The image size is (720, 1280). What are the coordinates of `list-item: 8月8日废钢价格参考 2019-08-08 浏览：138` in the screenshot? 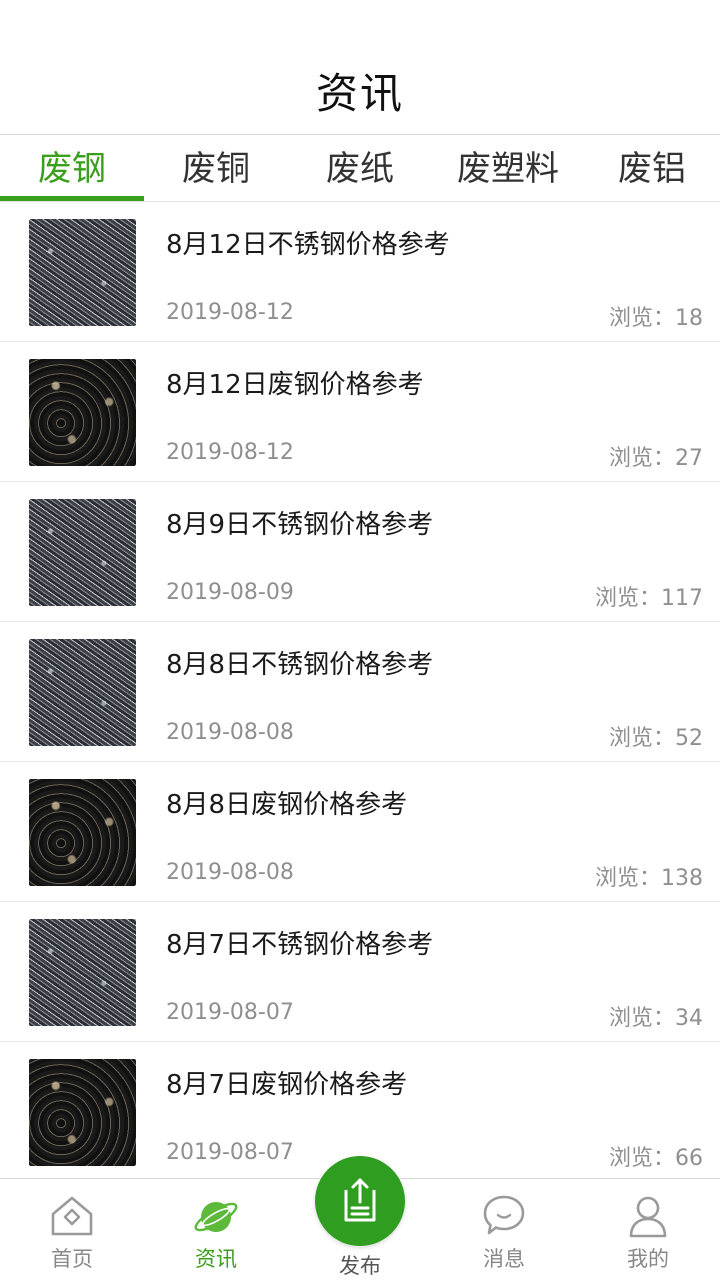 It's located at (360, 832).